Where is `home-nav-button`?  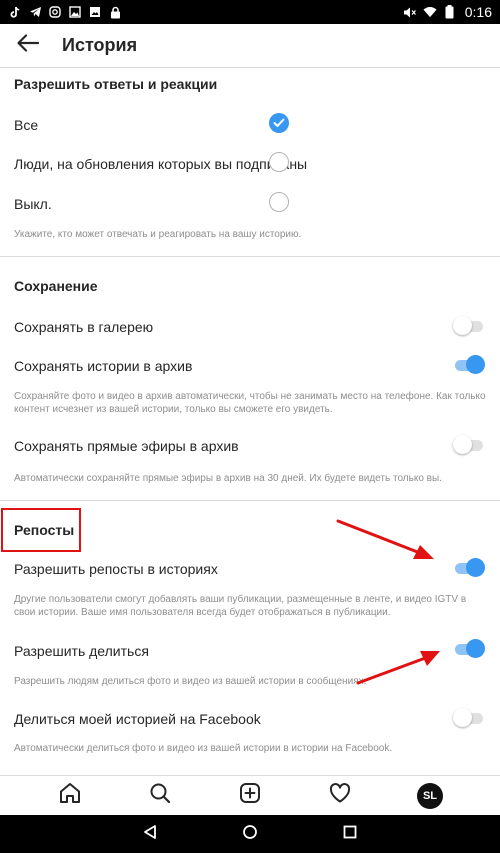 home-nav-button is located at coordinates (70, 796).